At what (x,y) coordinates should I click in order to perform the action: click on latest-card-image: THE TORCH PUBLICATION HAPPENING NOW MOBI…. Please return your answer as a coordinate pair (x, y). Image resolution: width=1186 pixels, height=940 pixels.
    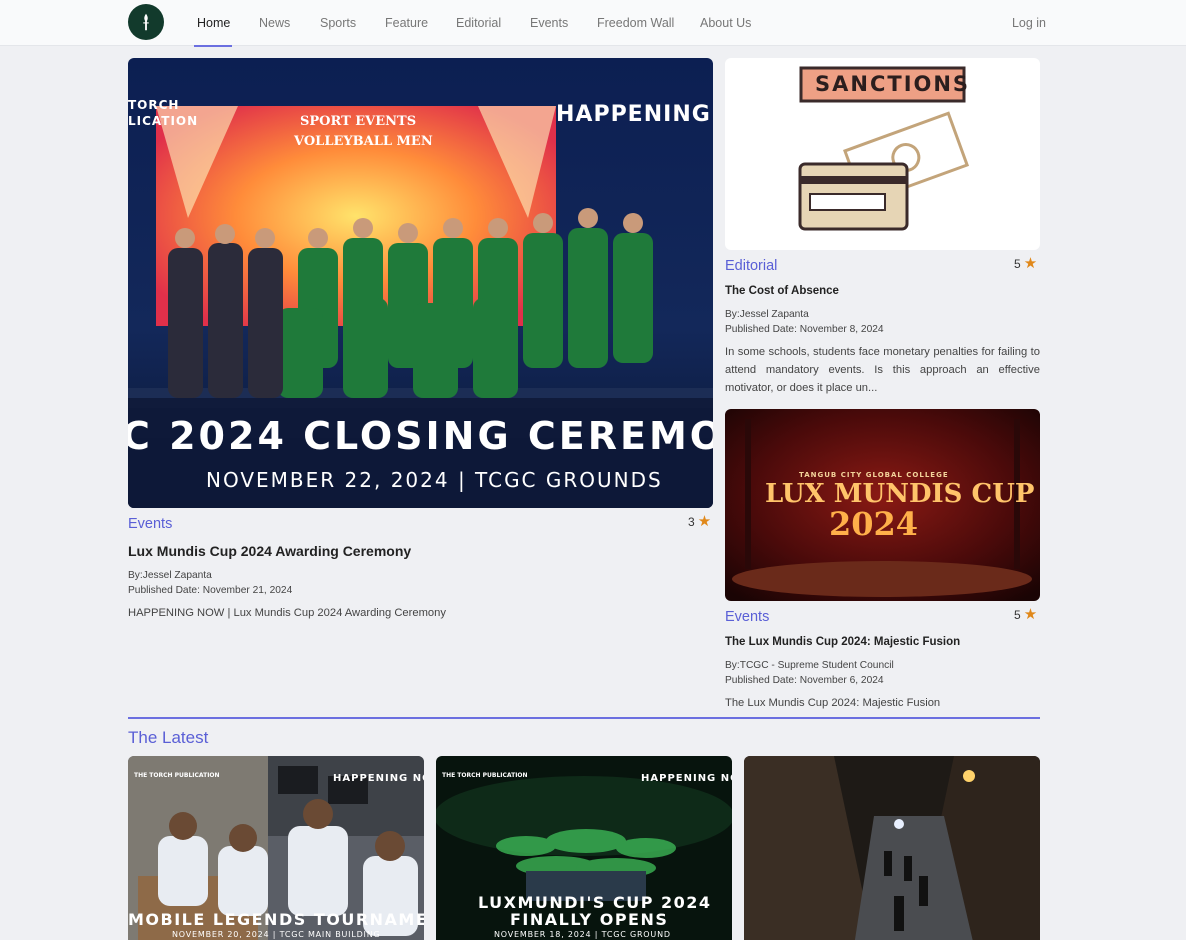
    Looking at the image, I should click on (276, 848).